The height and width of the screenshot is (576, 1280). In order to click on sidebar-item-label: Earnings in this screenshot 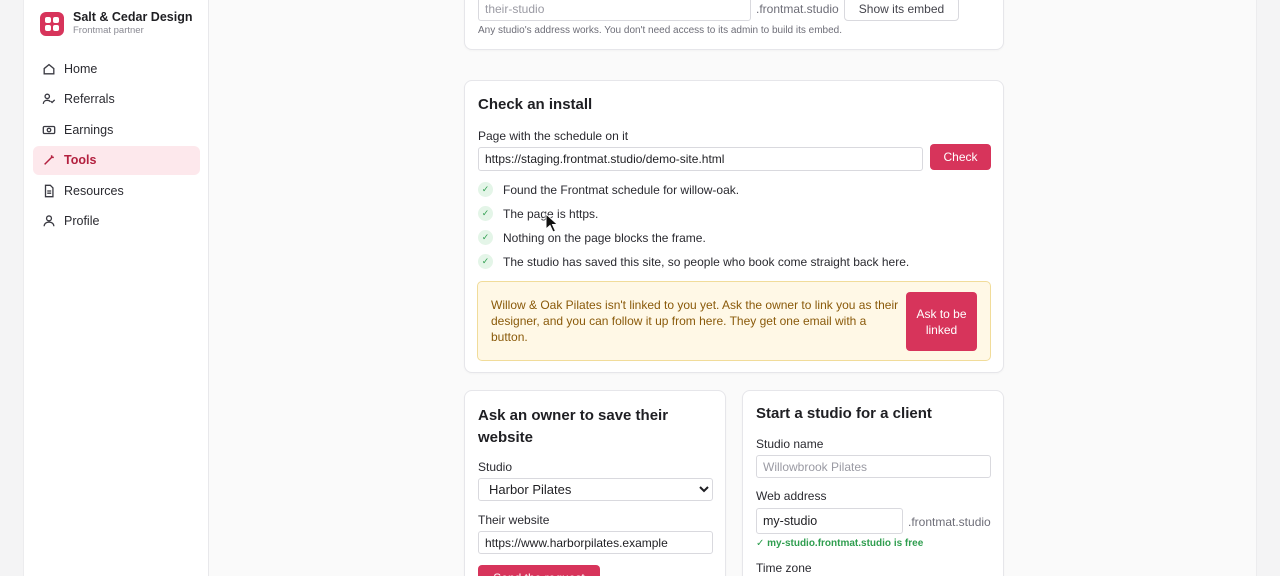, I will do `click(89, 129)`.